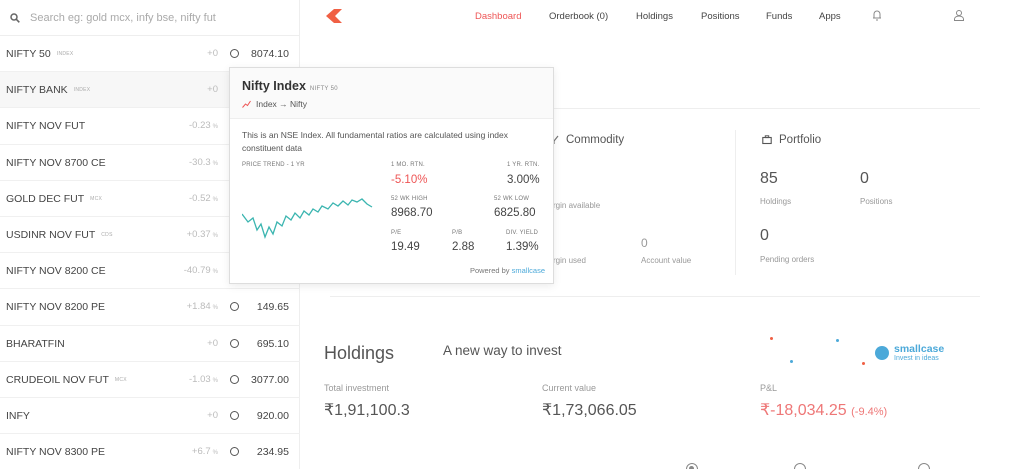 The width and height of the screenshot is (1024, 469). Describe the element at coordinates (57, 379) in the screenshot. I see `instrument-name: CRUDEOIL NOV FUT` at that location.